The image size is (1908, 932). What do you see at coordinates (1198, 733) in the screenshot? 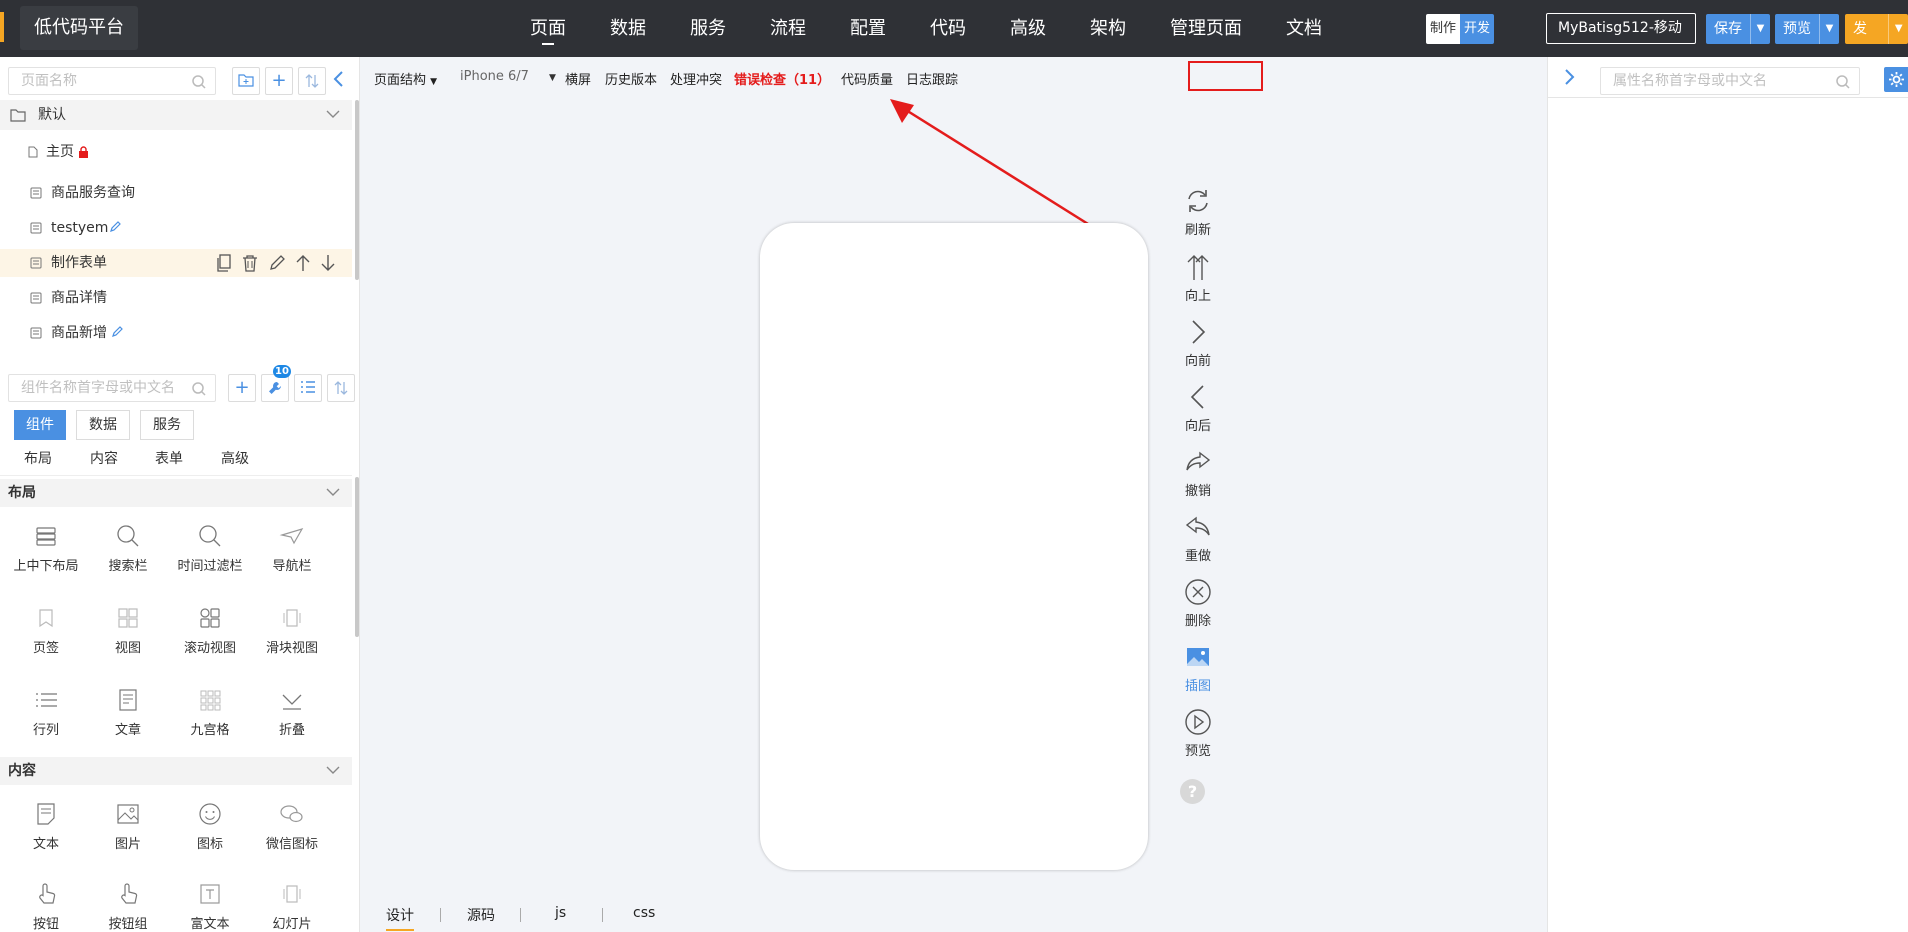
I see `preview-play-button: 预览` at bounding box center [1198, 733].